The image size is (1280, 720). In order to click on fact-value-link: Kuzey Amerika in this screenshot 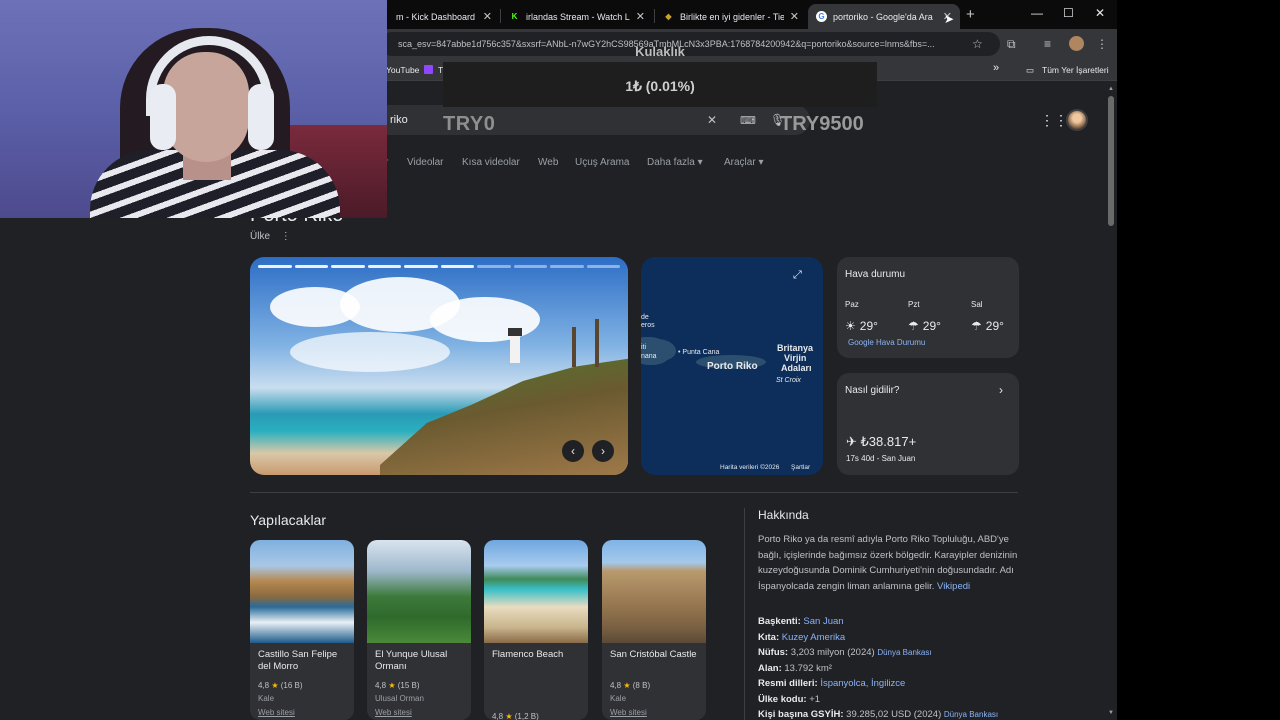, I will do `click(813, 637)`.